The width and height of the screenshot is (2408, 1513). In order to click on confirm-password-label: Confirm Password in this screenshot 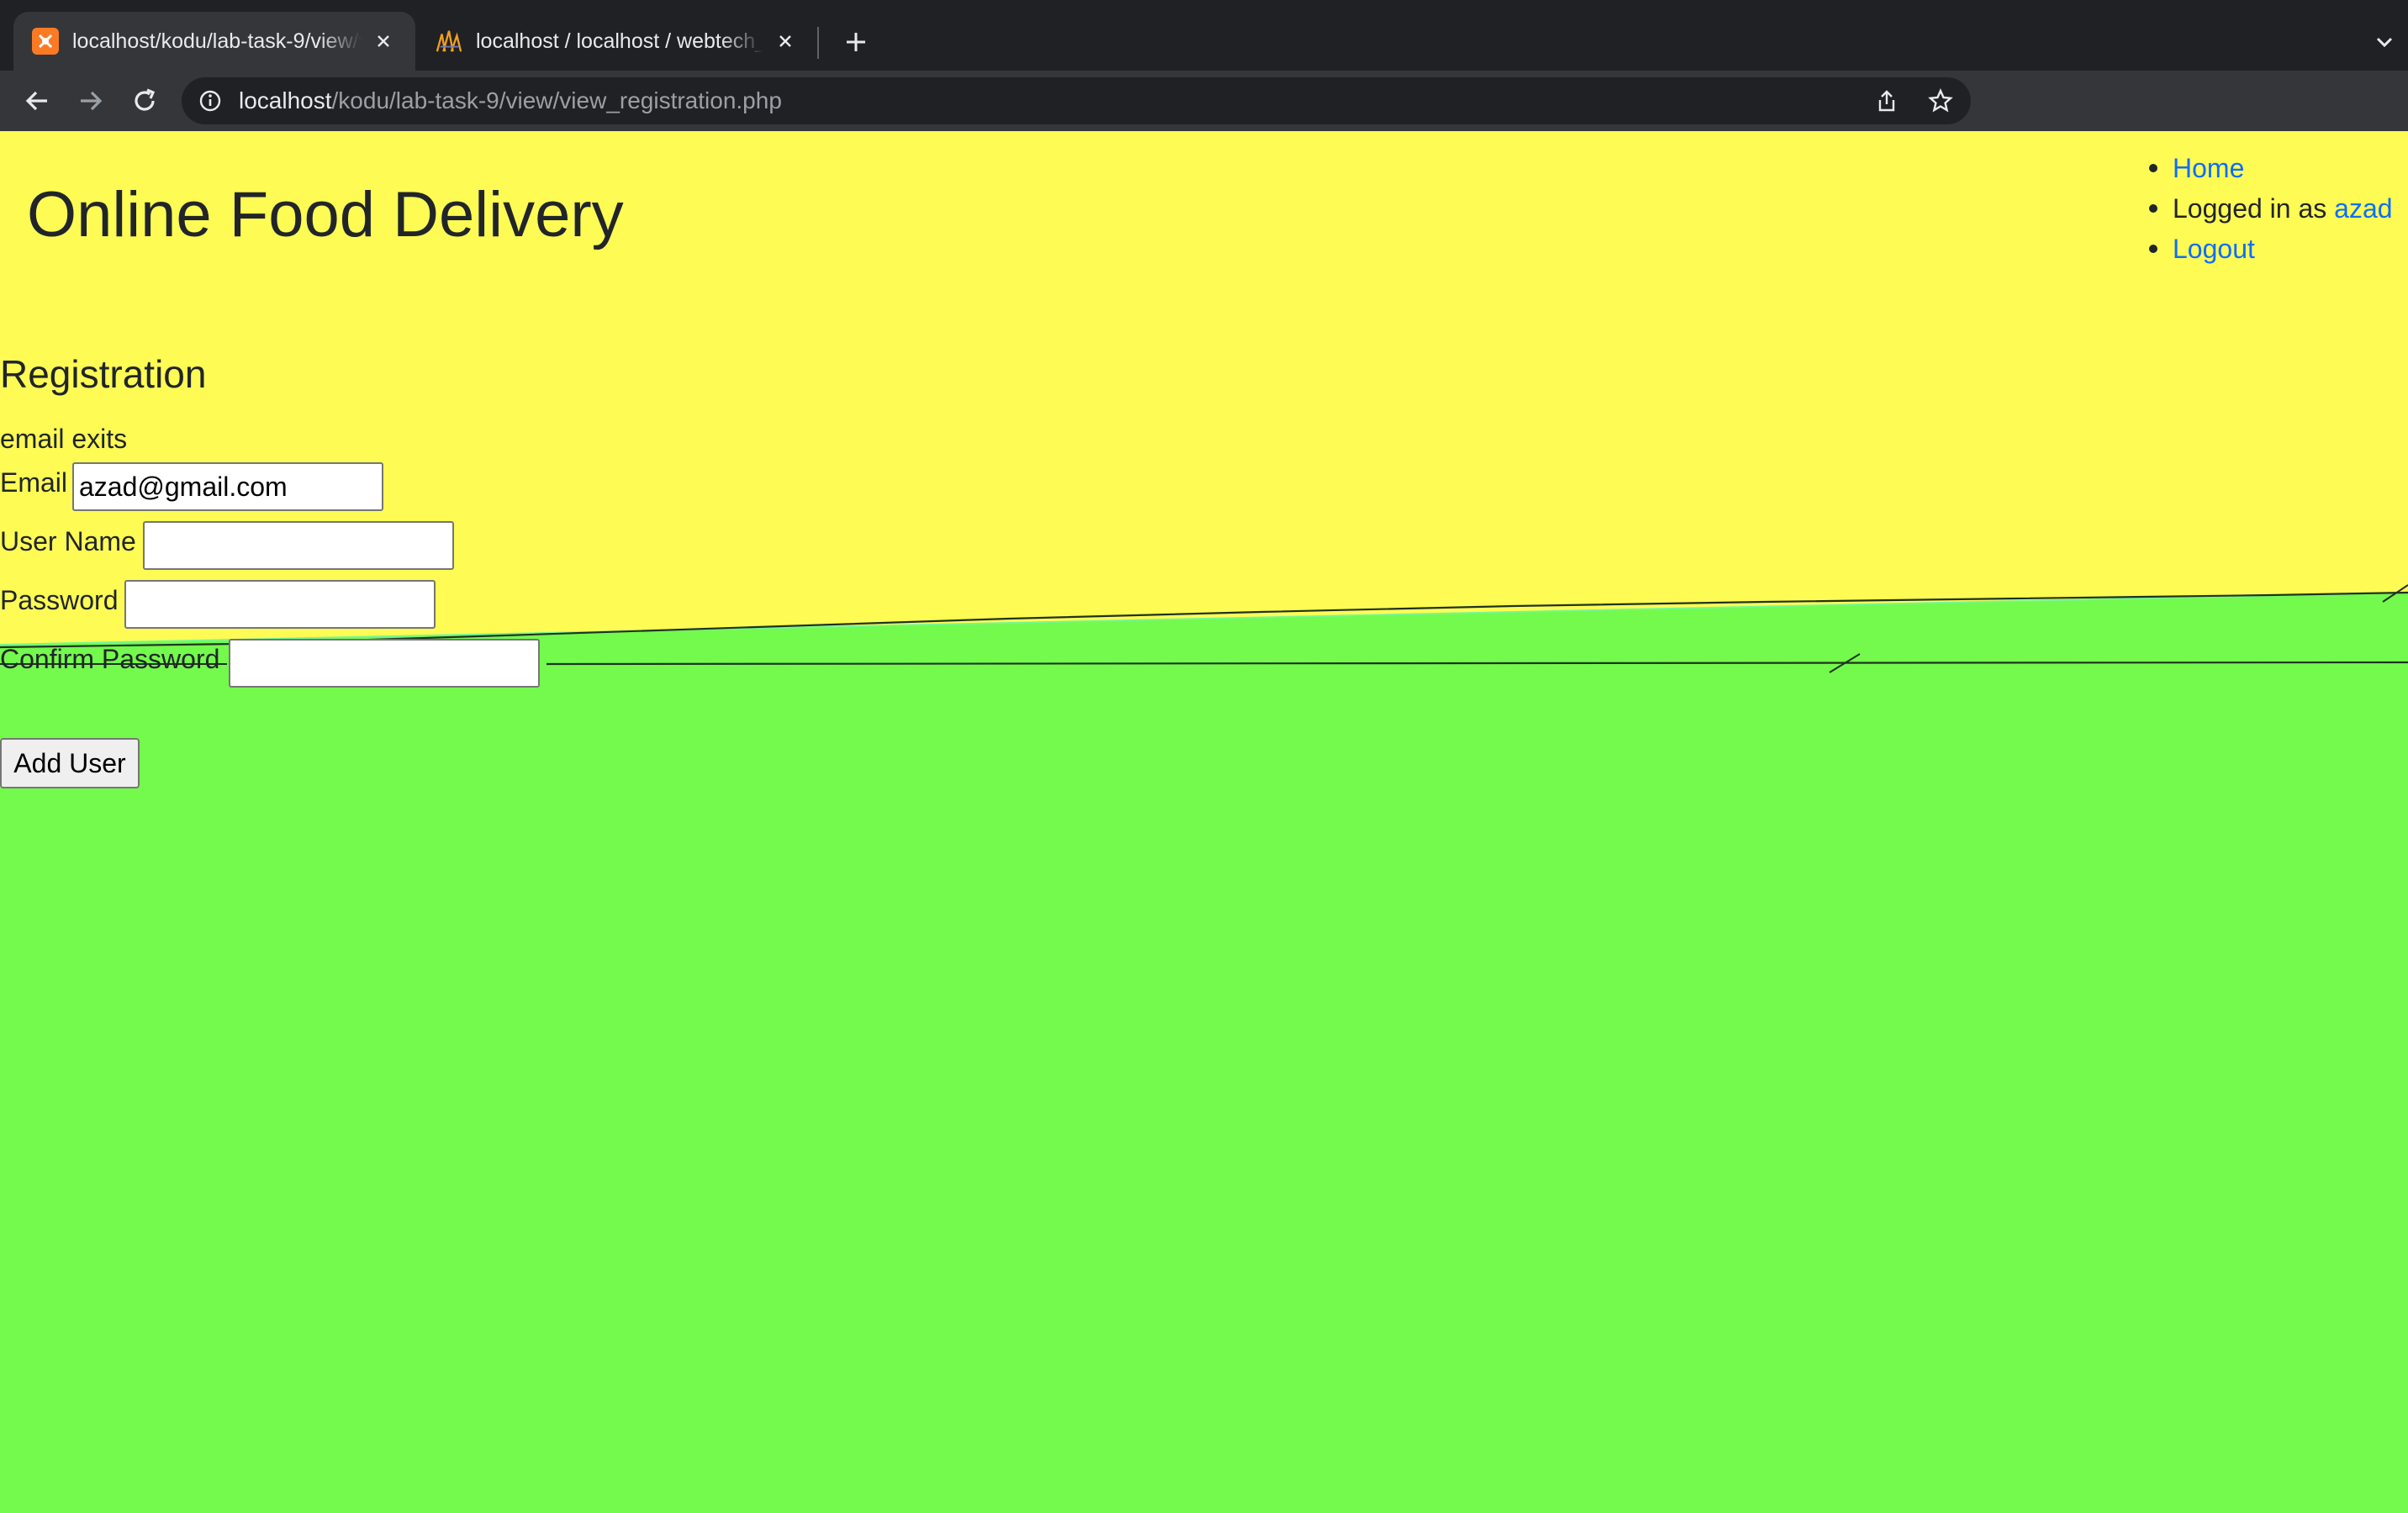, I will do `click(110, 659)`.